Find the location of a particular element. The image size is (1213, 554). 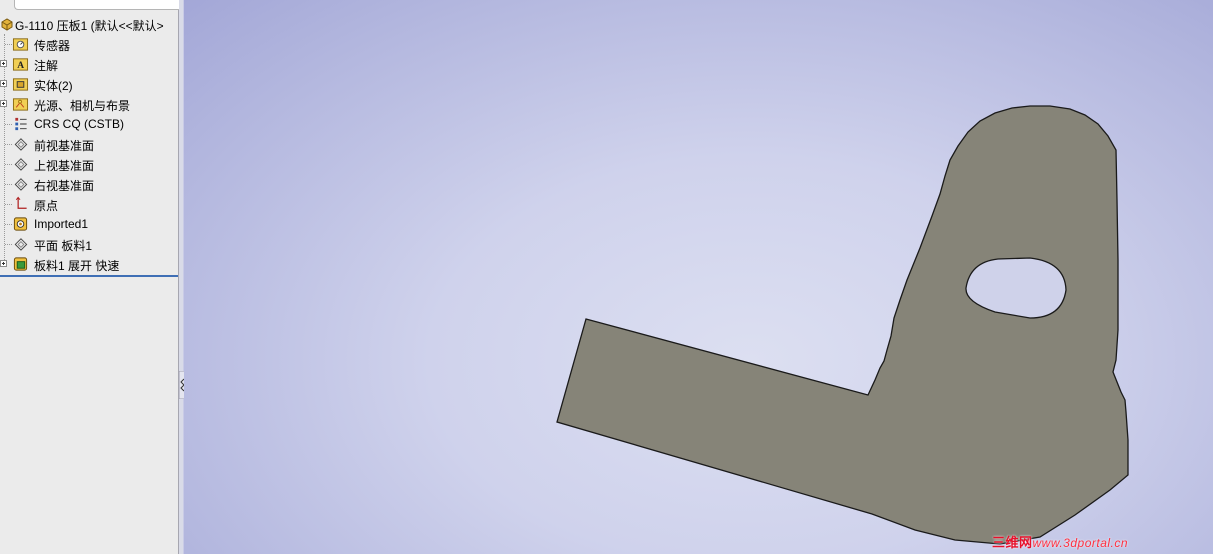

tree-item: 右视基准面 is located at coordinates (89, 184).